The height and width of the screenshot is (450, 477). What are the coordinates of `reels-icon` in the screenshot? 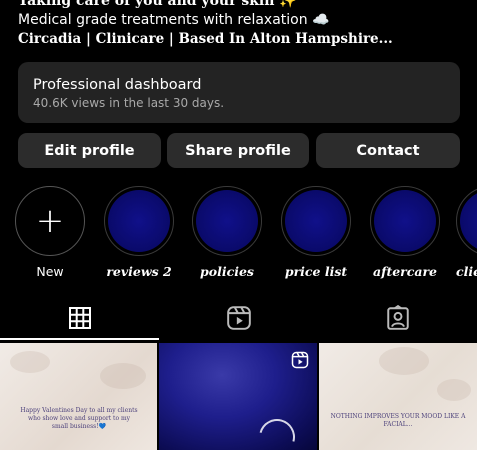 It's located at (238, 318).